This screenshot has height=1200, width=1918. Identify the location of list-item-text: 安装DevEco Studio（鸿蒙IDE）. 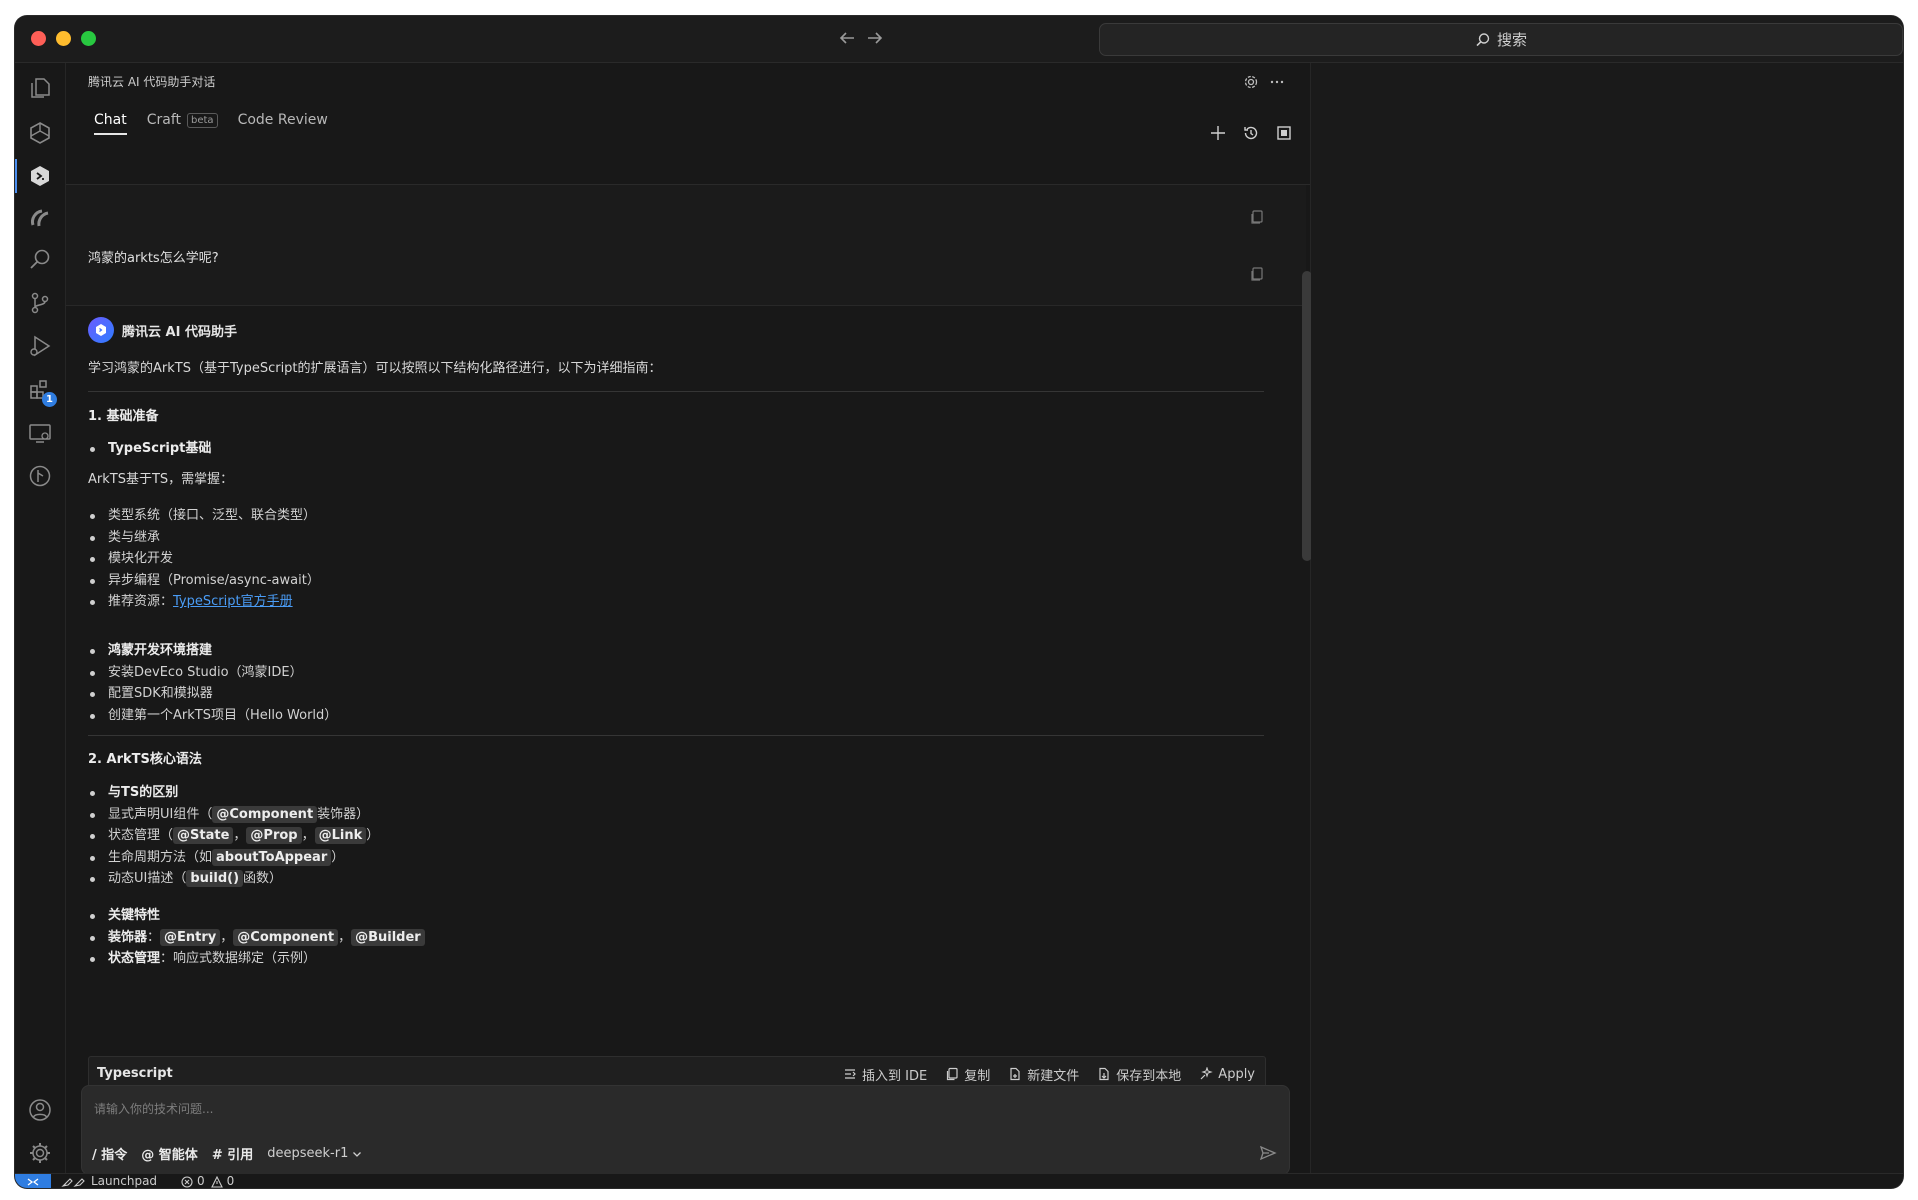
(205, 672).